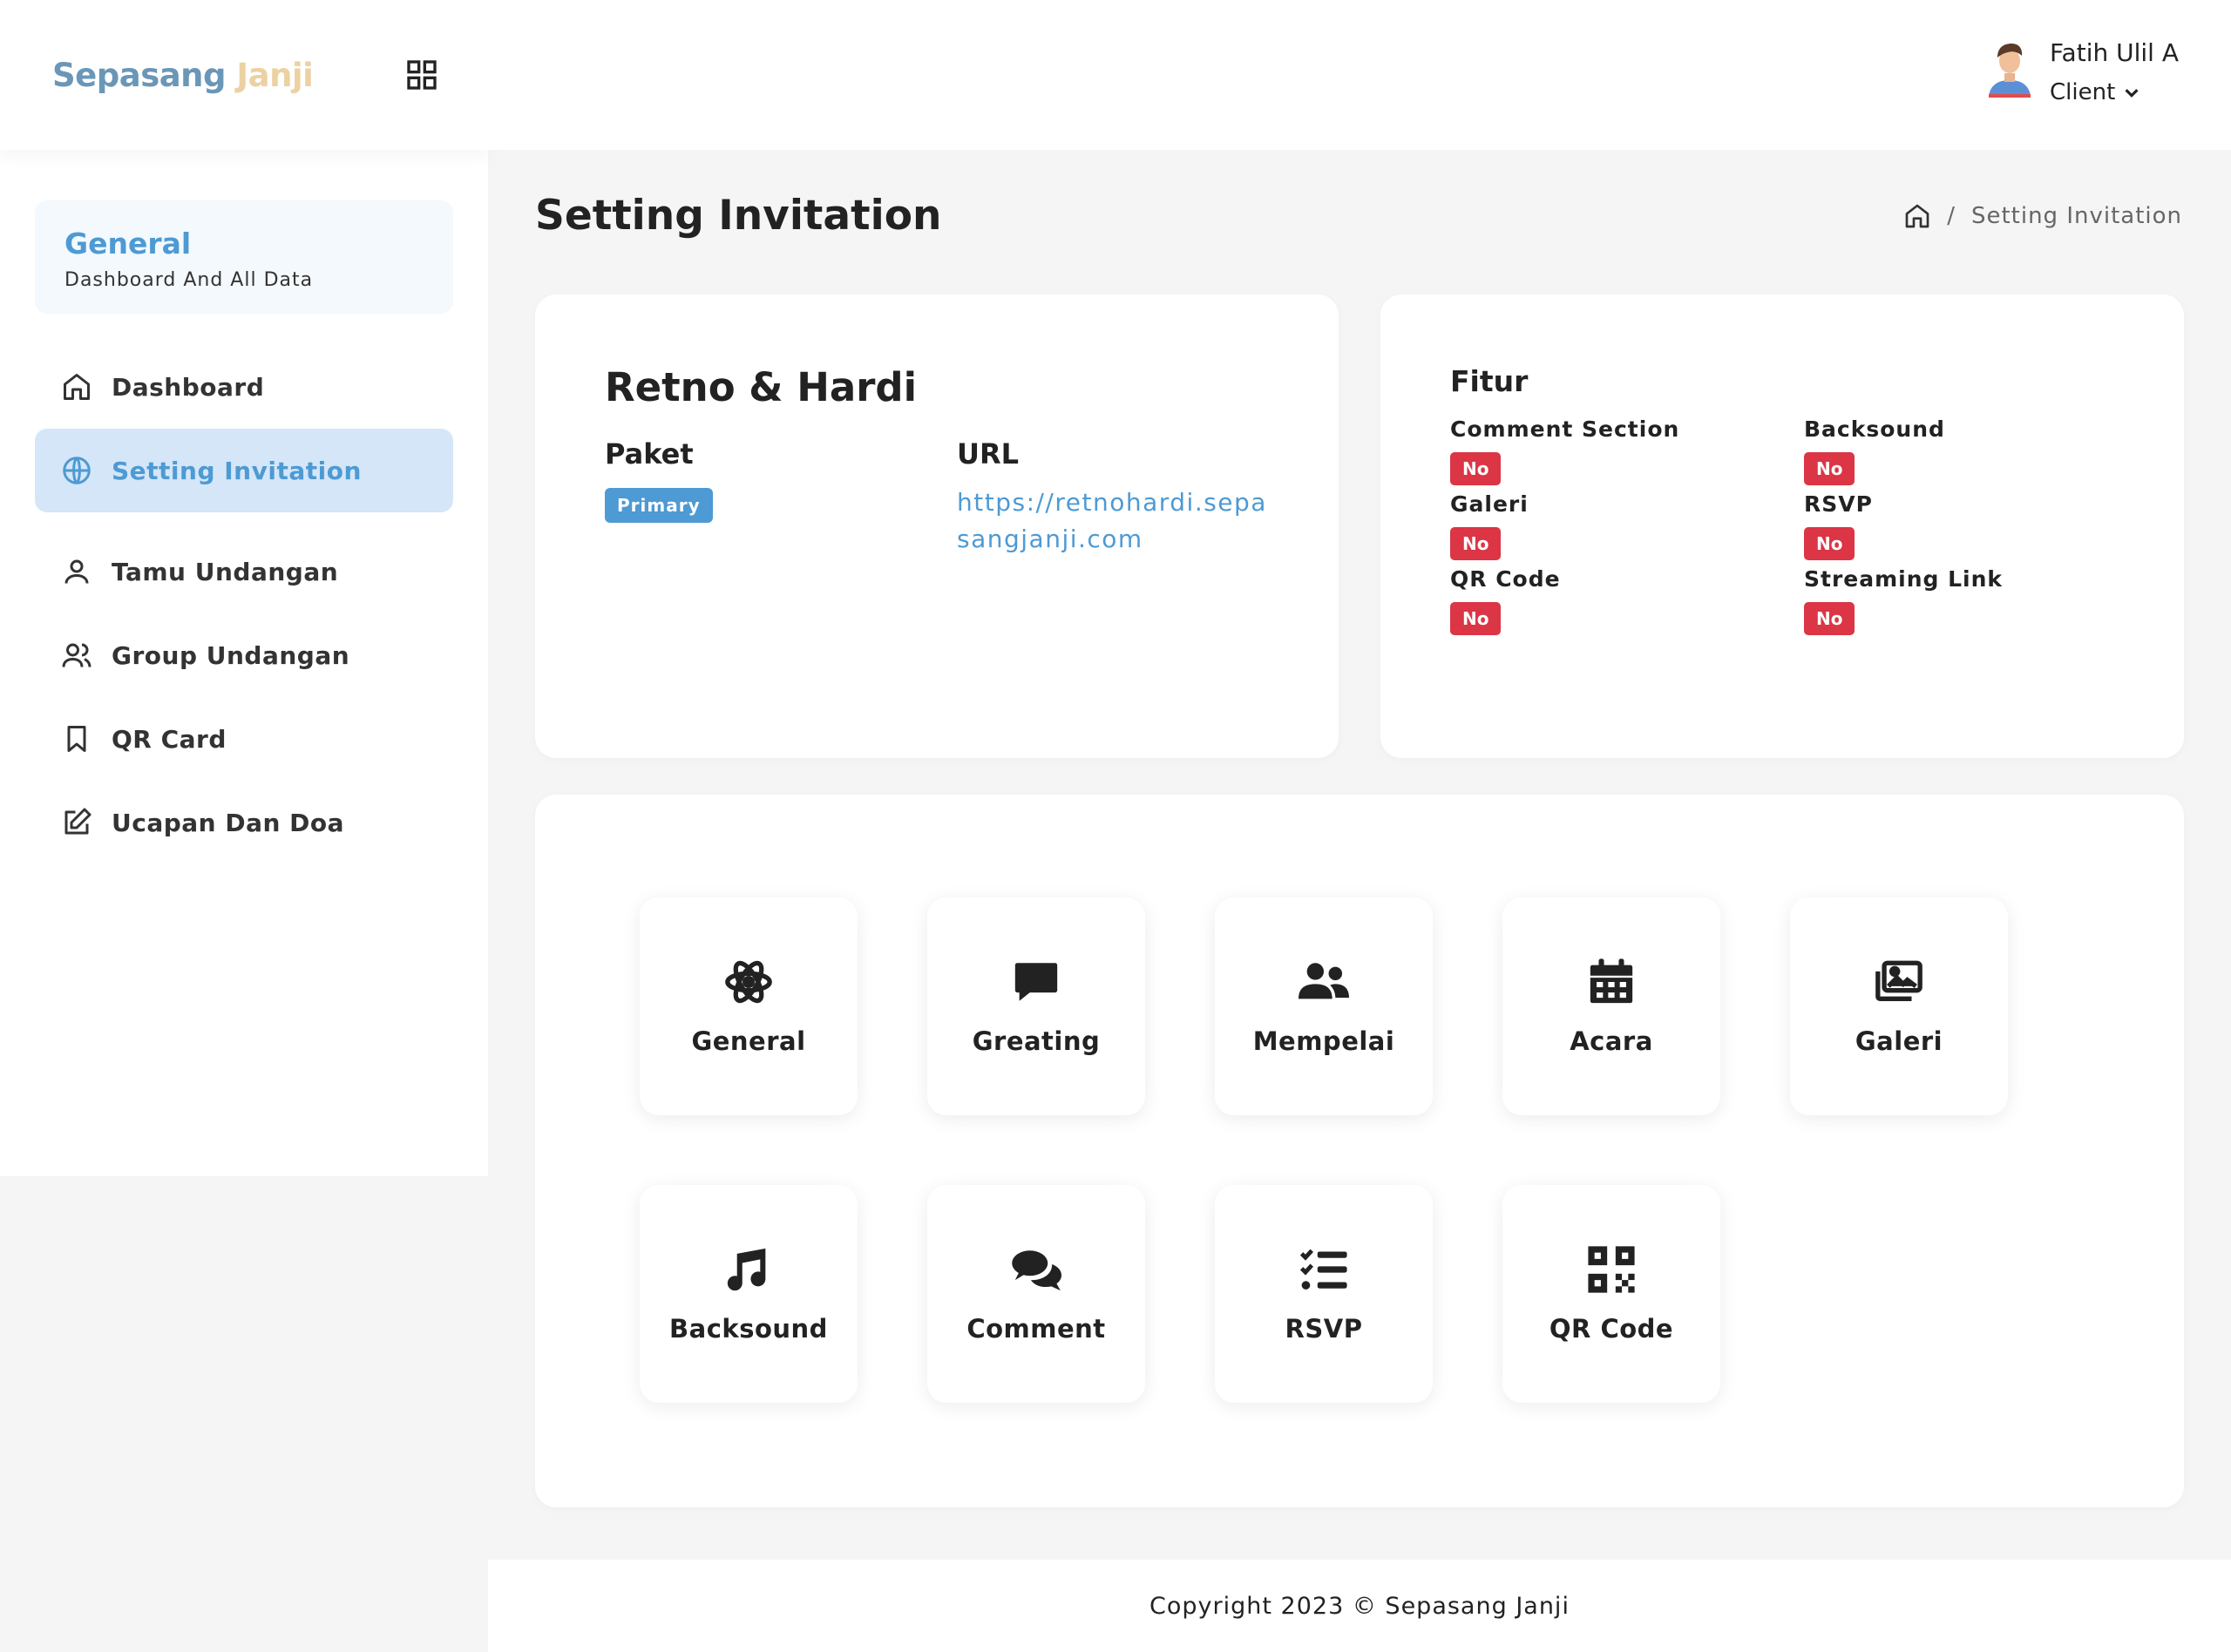 This screenshot has width=2231, height=1652. I want to click on tile-label: Greating, so click(1036, 1041).